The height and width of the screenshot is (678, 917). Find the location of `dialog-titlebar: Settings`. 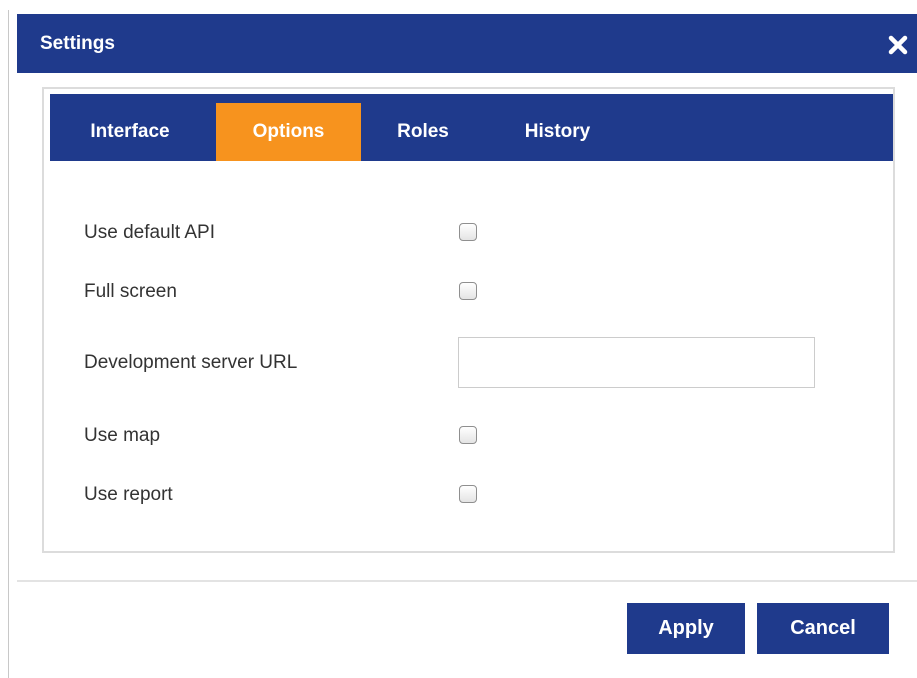

dialog-titlebar: Settings is located at coordinates (467, 43).